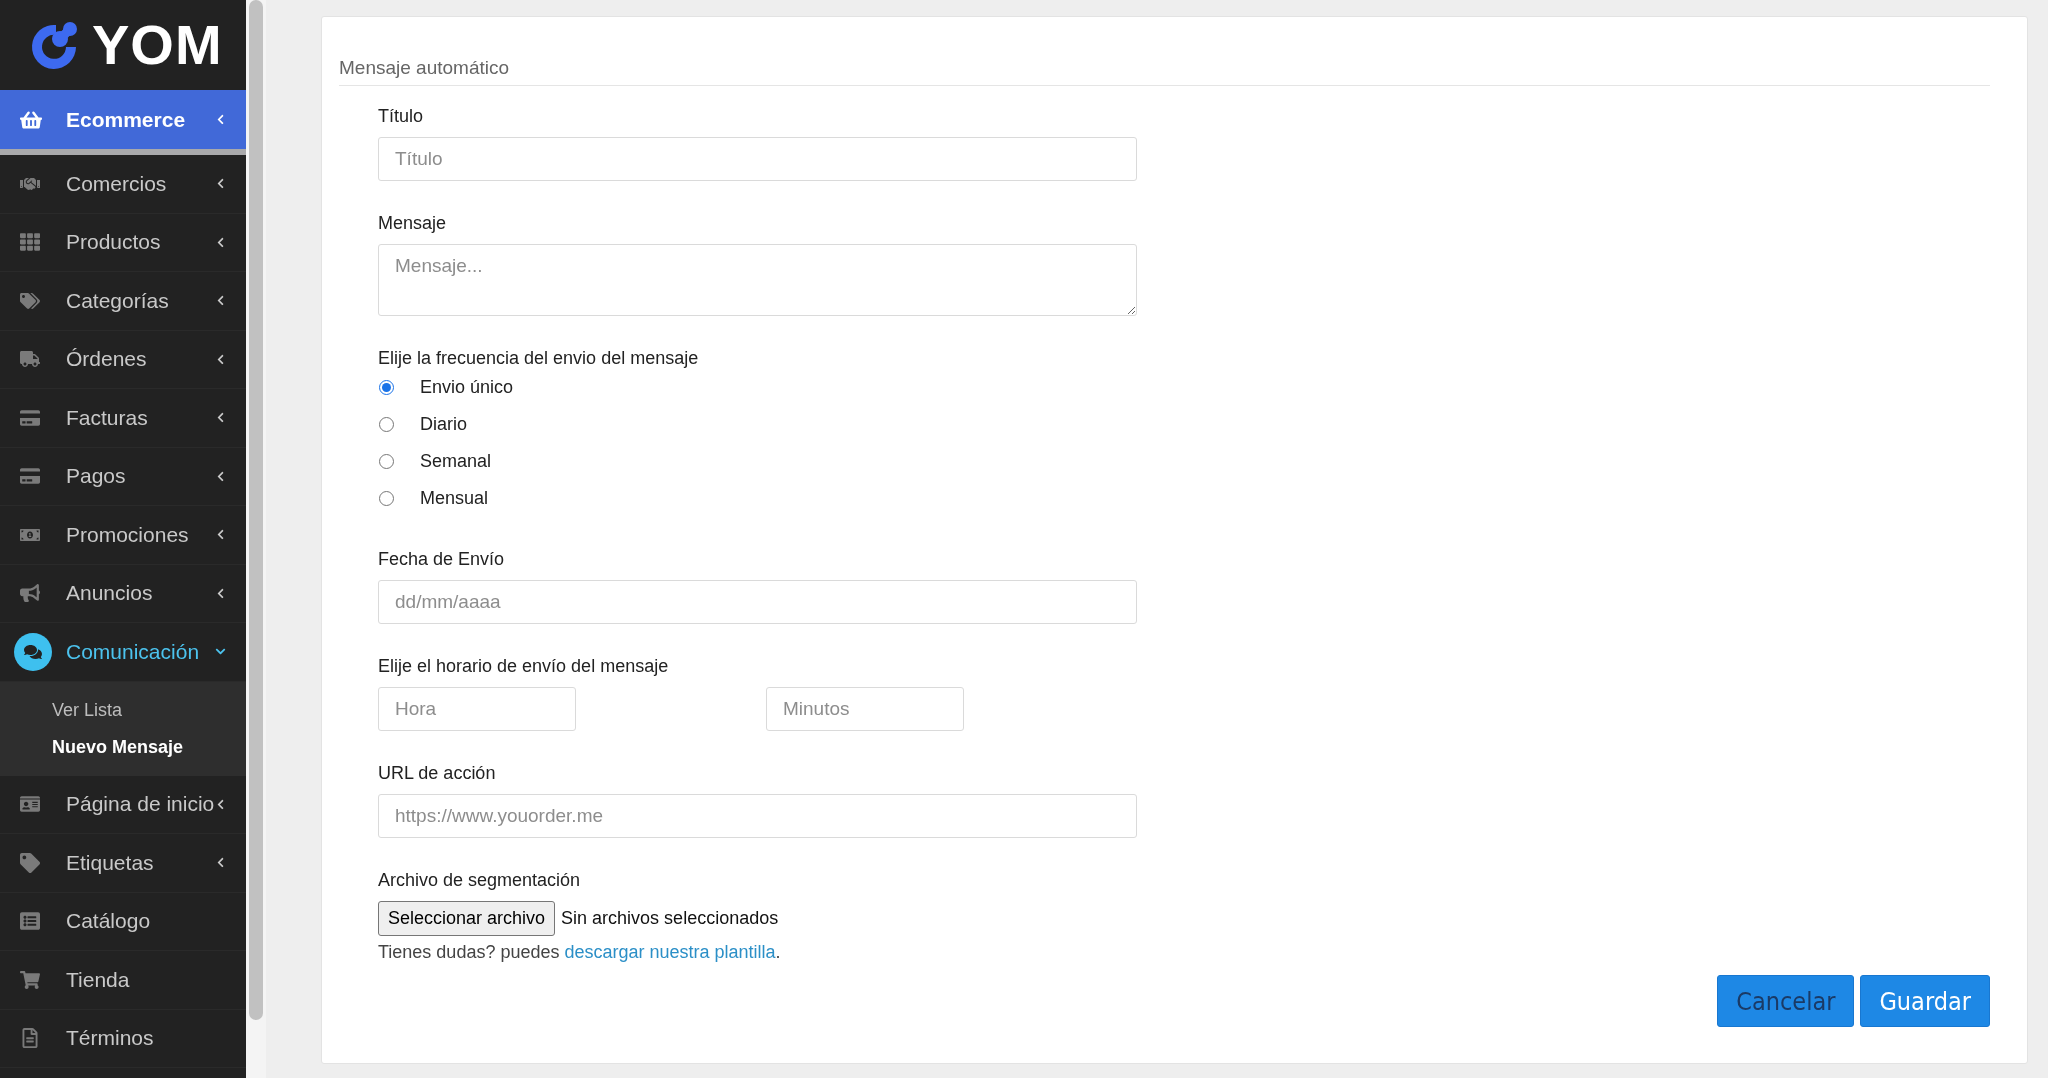 The height and width of the screenshot is (1078, 2048). Describe the element at coordinates (123, 921) in the screenshot. I see `sidebar-item: Catálogo` at that location.